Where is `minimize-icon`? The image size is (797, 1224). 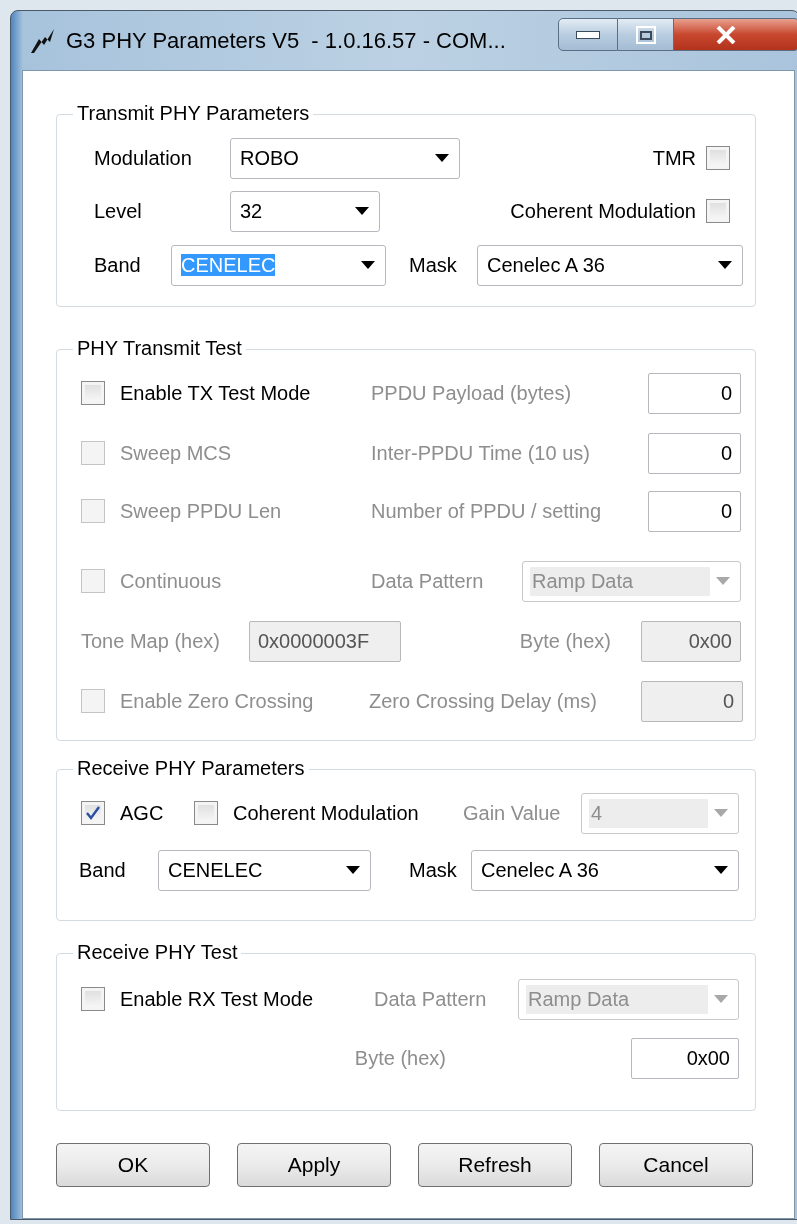
minimize-icon is located at coordinates (588, 34).